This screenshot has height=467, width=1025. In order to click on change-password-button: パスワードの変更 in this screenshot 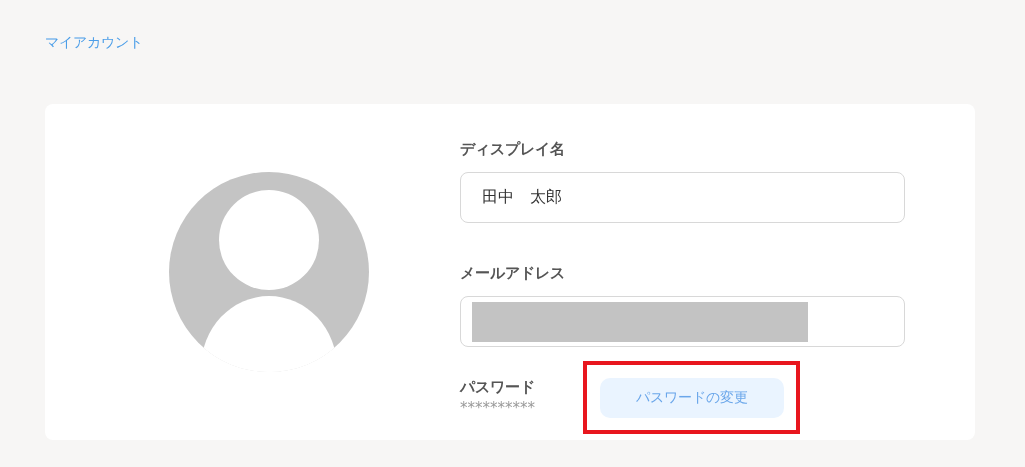, I will do `click(691, 397)`.